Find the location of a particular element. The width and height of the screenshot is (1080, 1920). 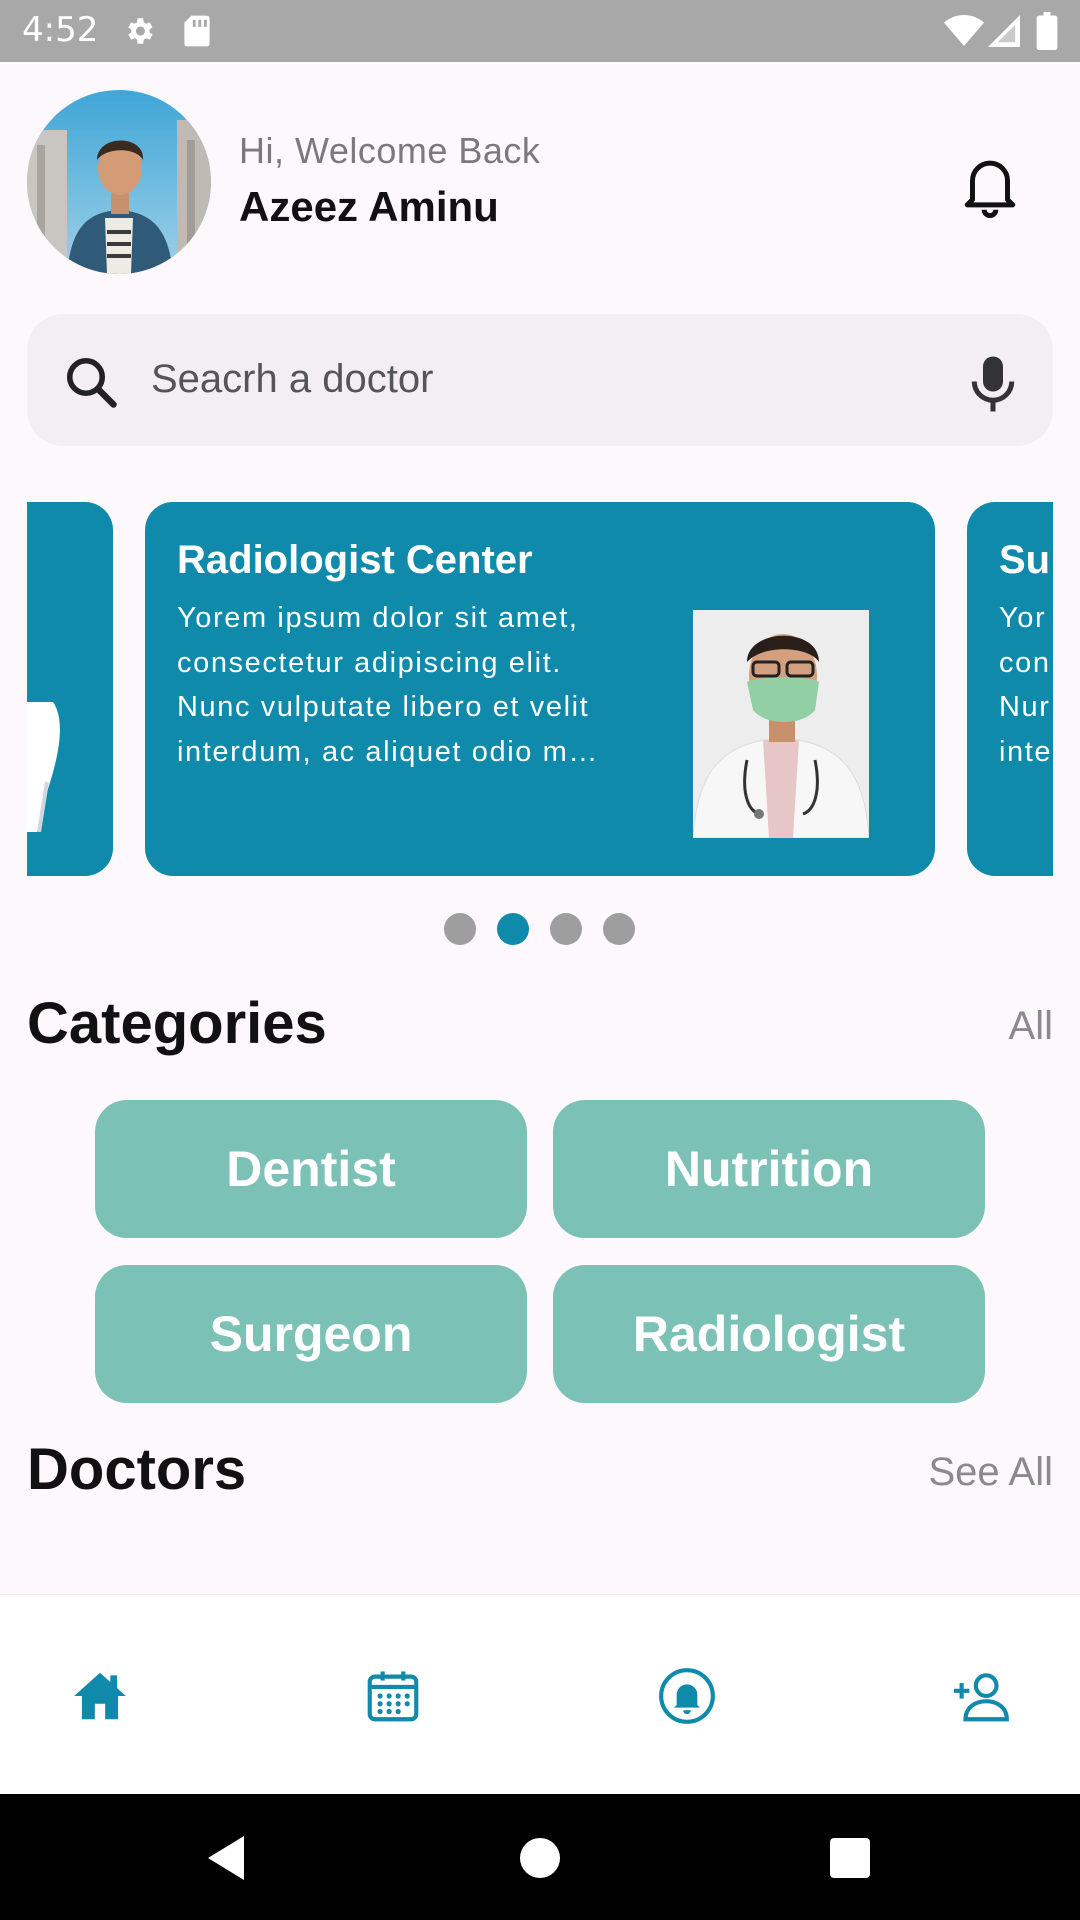

doctor-image is located at coordinates (781, 724).